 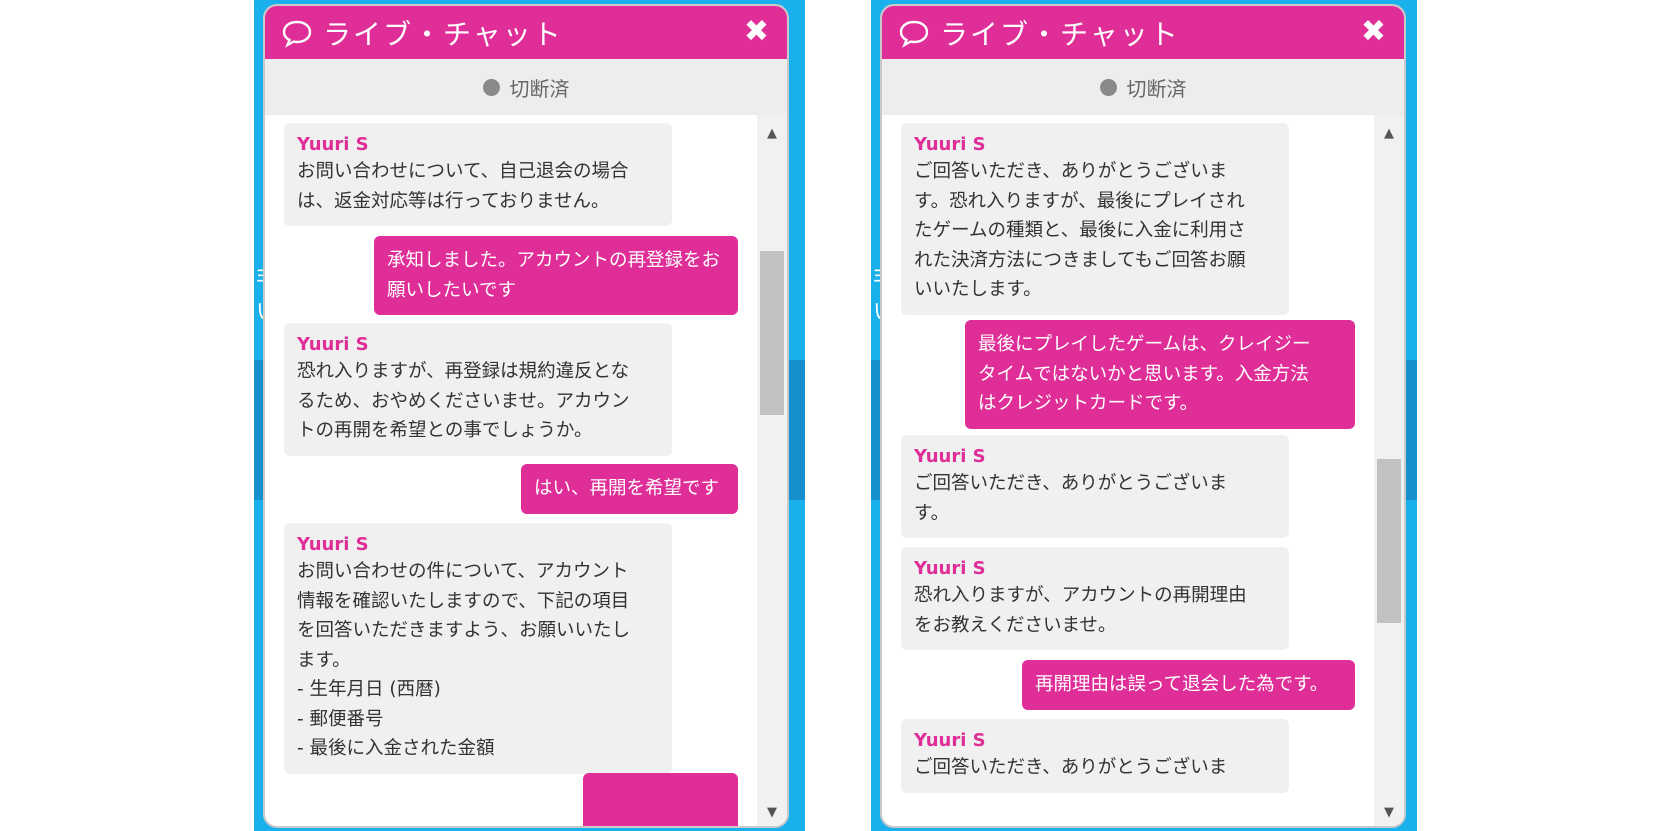 I want to click on message-text: お問い合わせについて、自己退会の場合 は、返金対応等は行っておりません。, so click(x=463, y=186).